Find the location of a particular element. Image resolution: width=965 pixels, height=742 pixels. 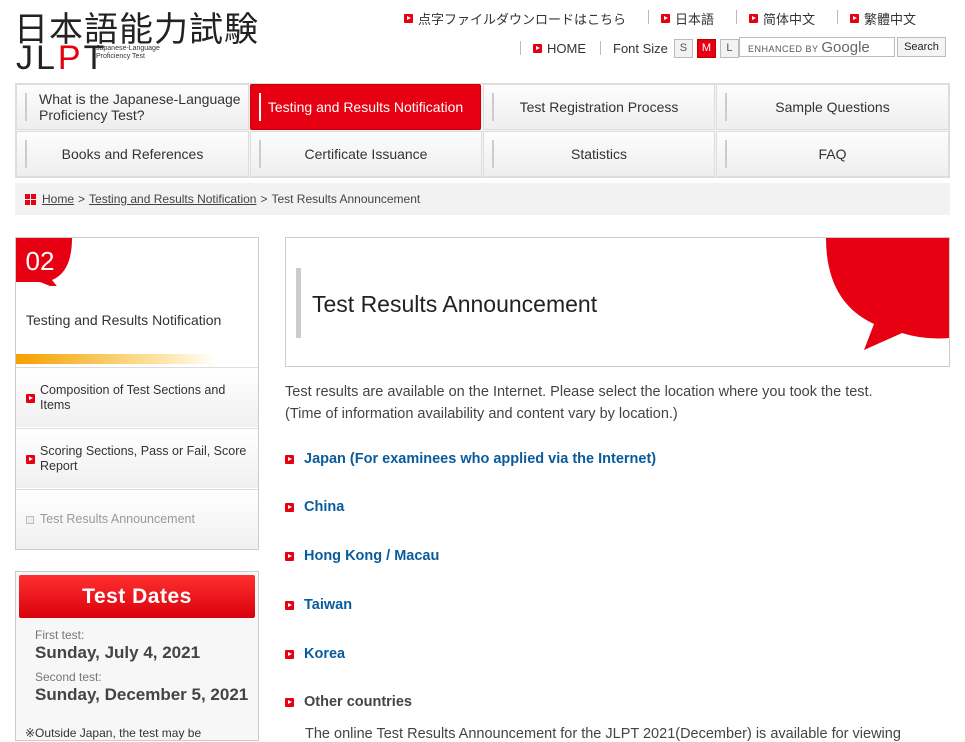

search-enhanced-label: ENHANCED BY is located at coordinates (783, 49).